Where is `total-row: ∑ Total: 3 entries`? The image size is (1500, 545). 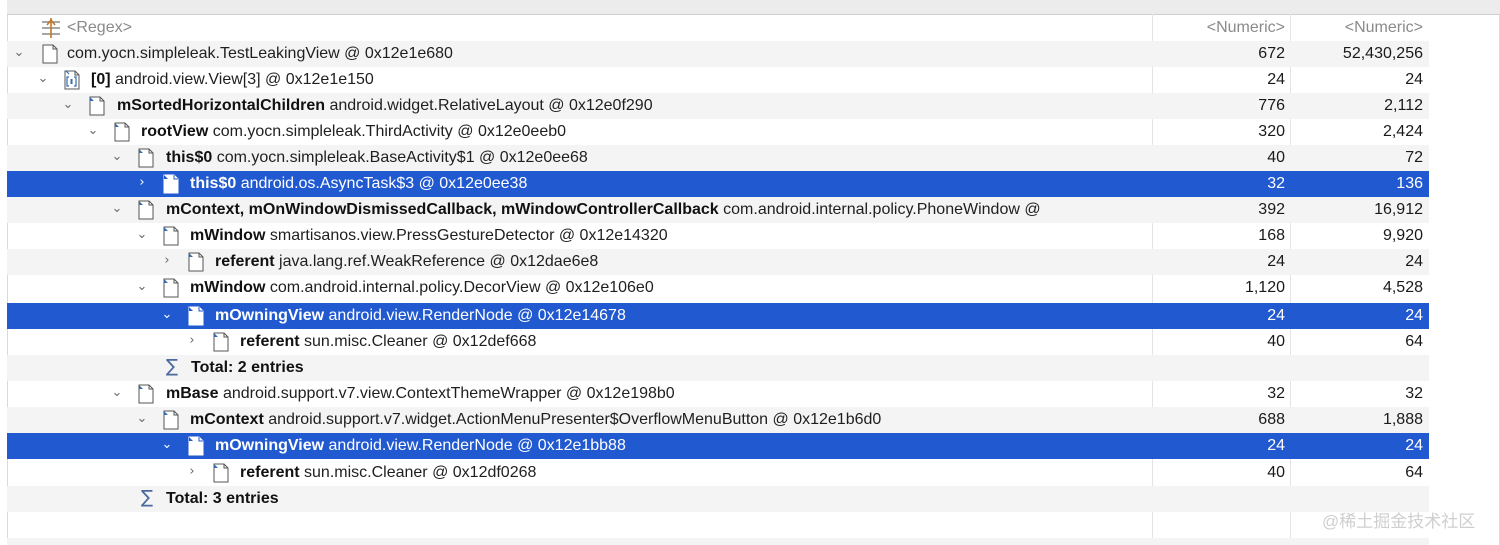 total-row: ∑ Total: 3 entries is located at coordinates (718, 499).